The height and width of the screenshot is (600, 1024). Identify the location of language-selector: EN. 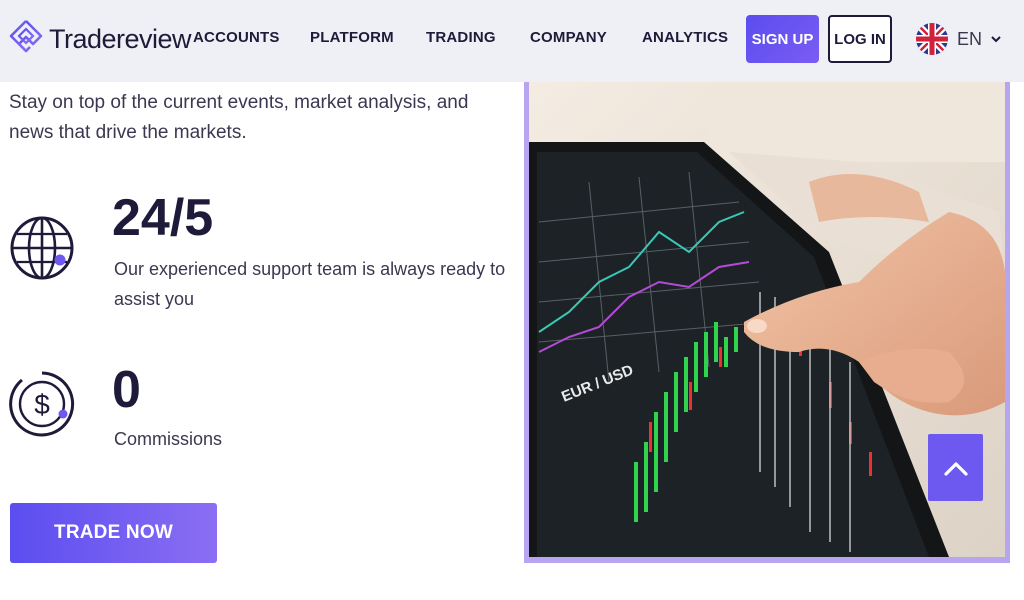
(958, 39).